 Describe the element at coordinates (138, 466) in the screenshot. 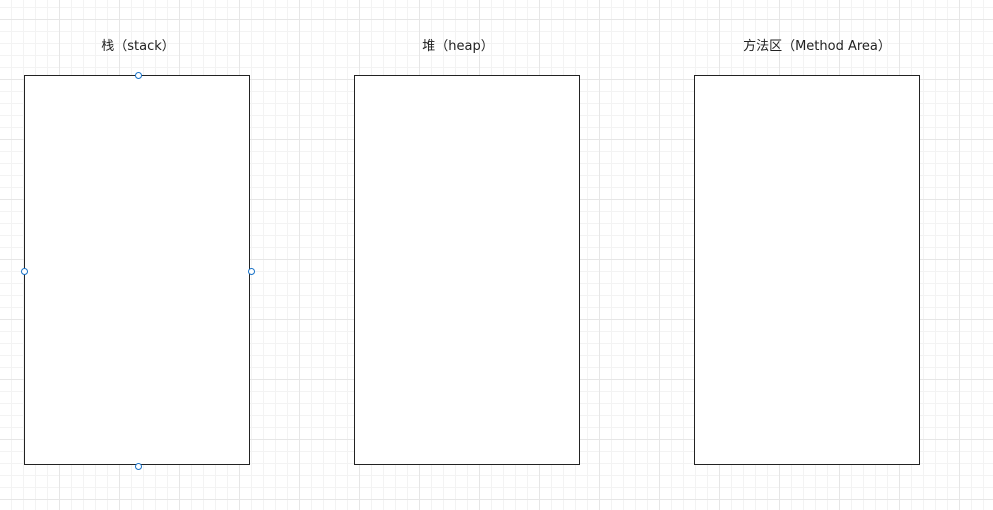

I see `resize-handle-bottom` at that location.